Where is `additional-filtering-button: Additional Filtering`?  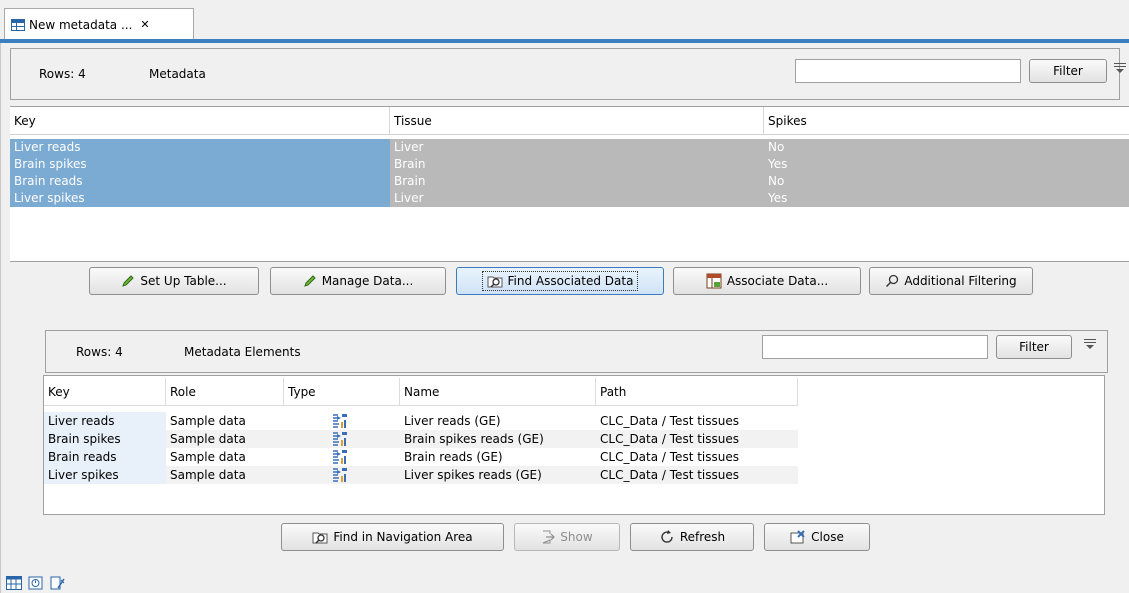
additional-filtering-button: Additional Filtering is located at coordinates (951, 281).